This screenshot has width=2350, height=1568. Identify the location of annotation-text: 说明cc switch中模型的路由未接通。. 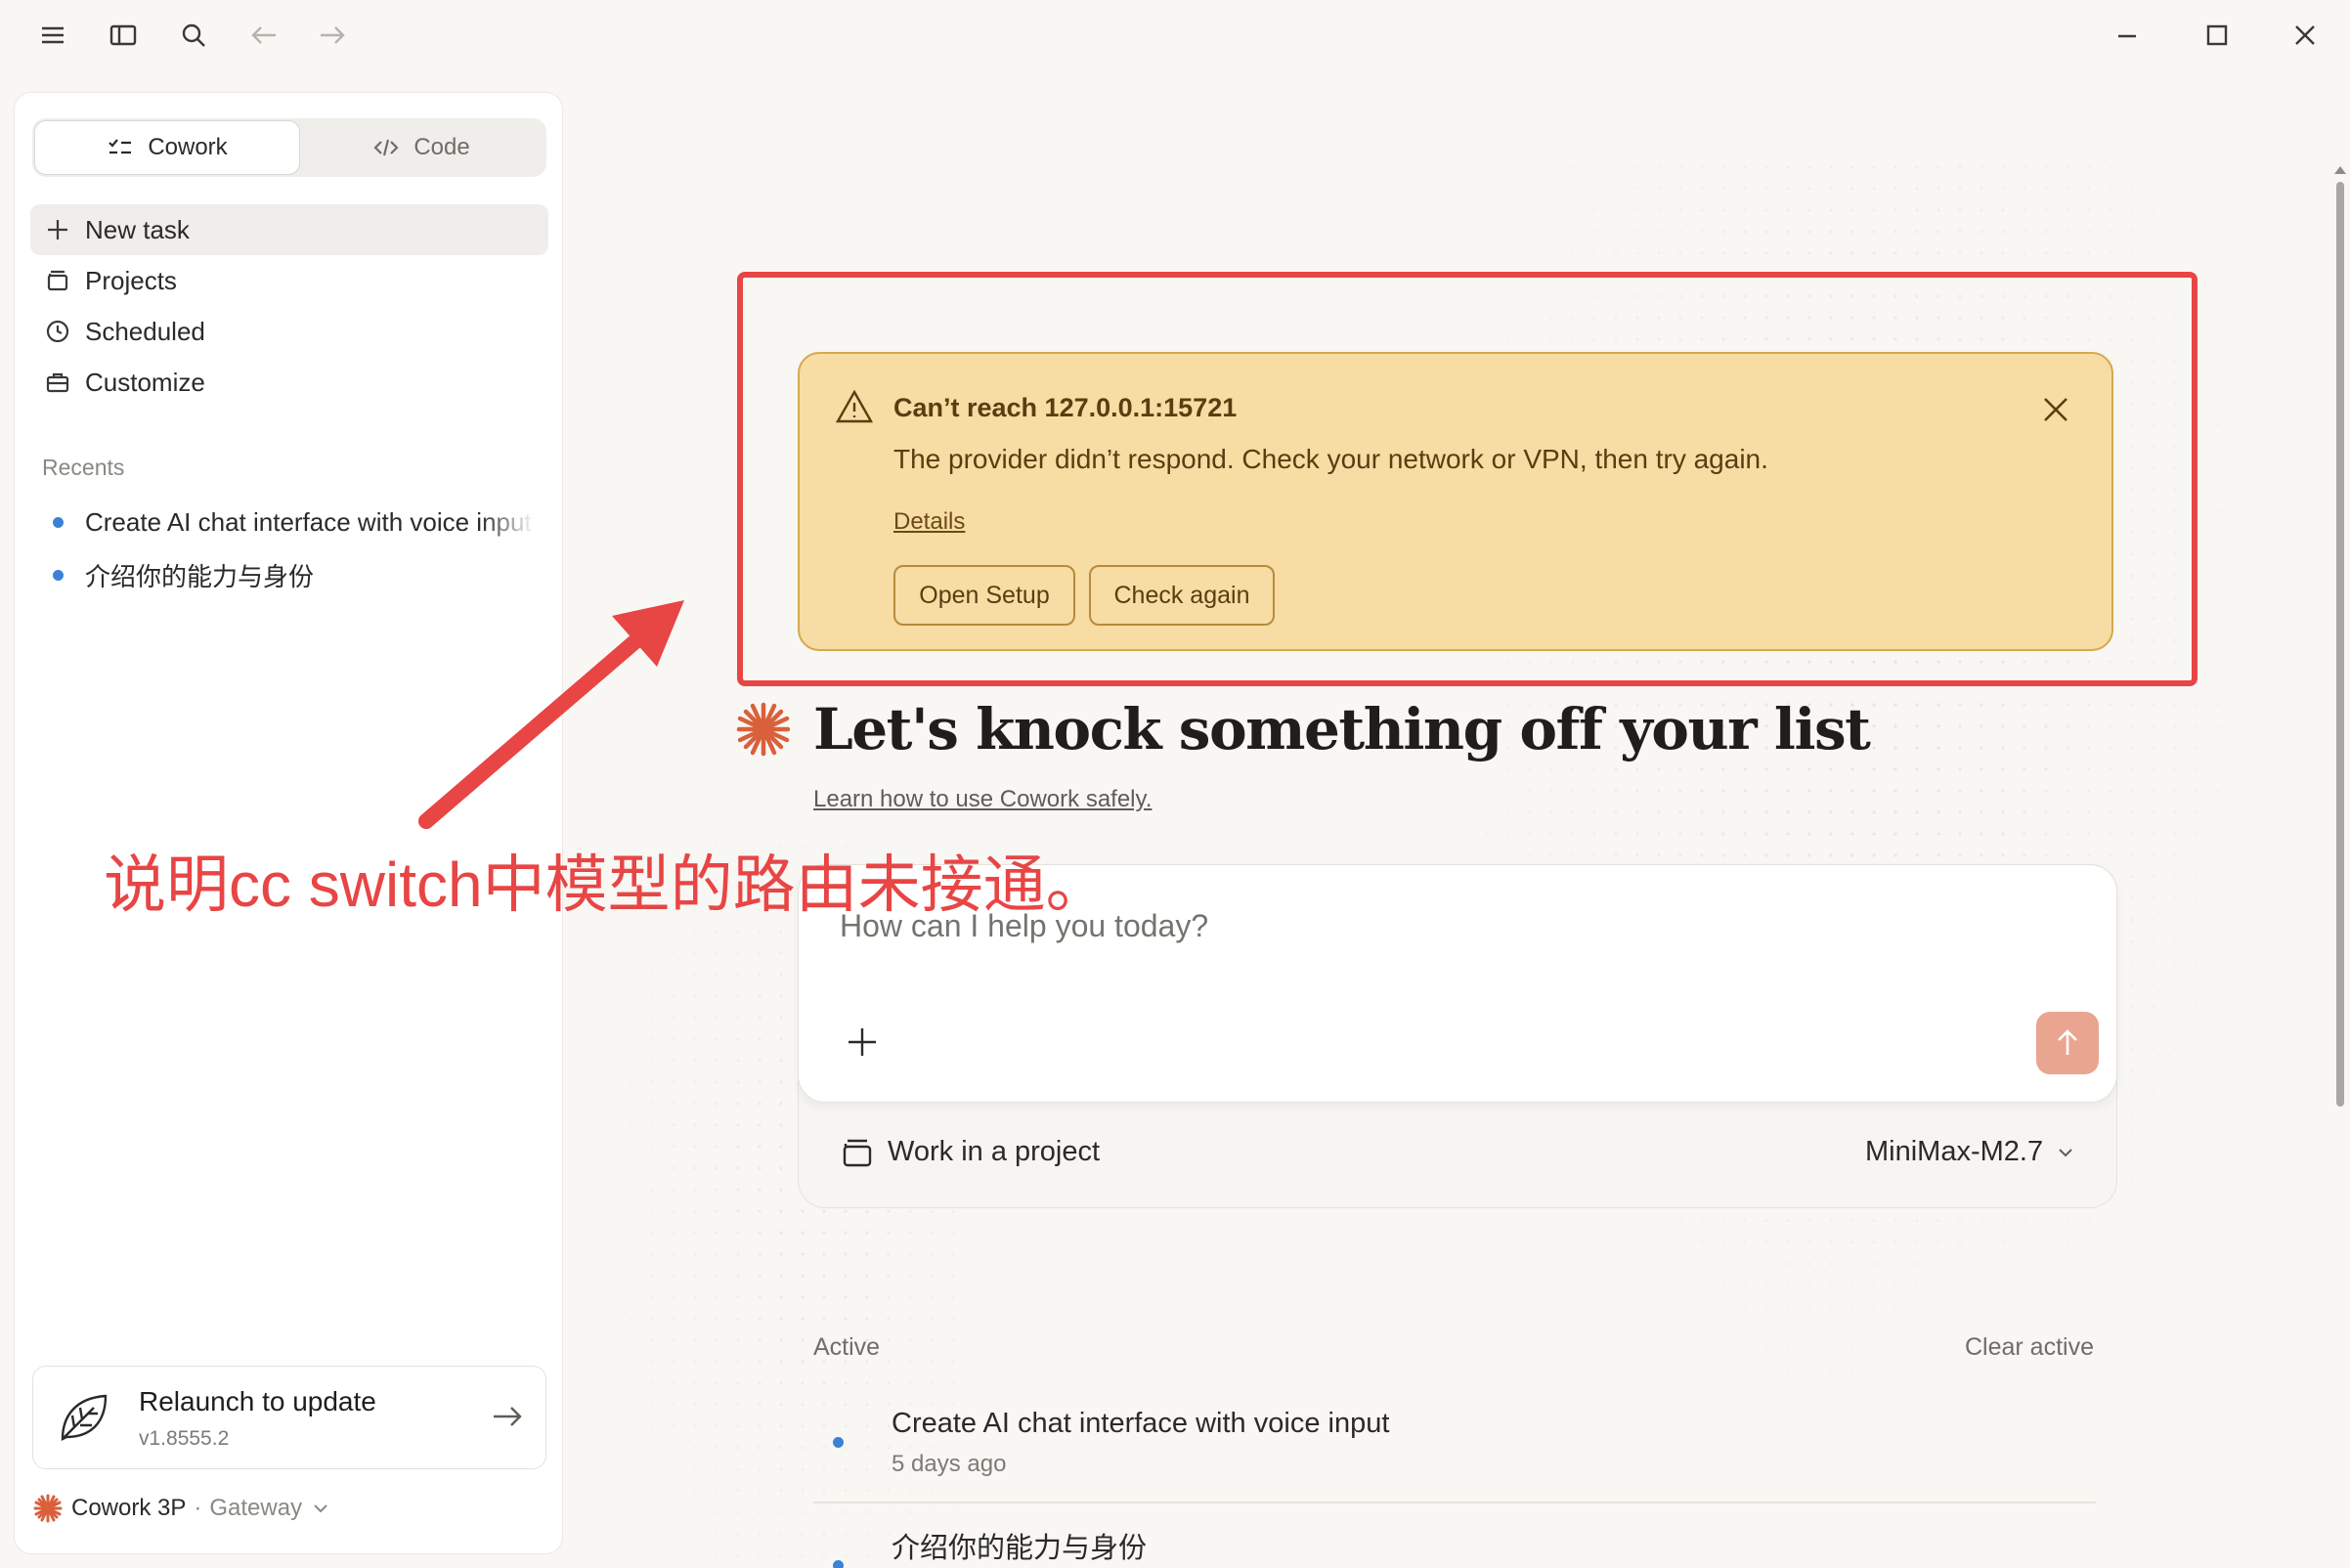
(606, 884).